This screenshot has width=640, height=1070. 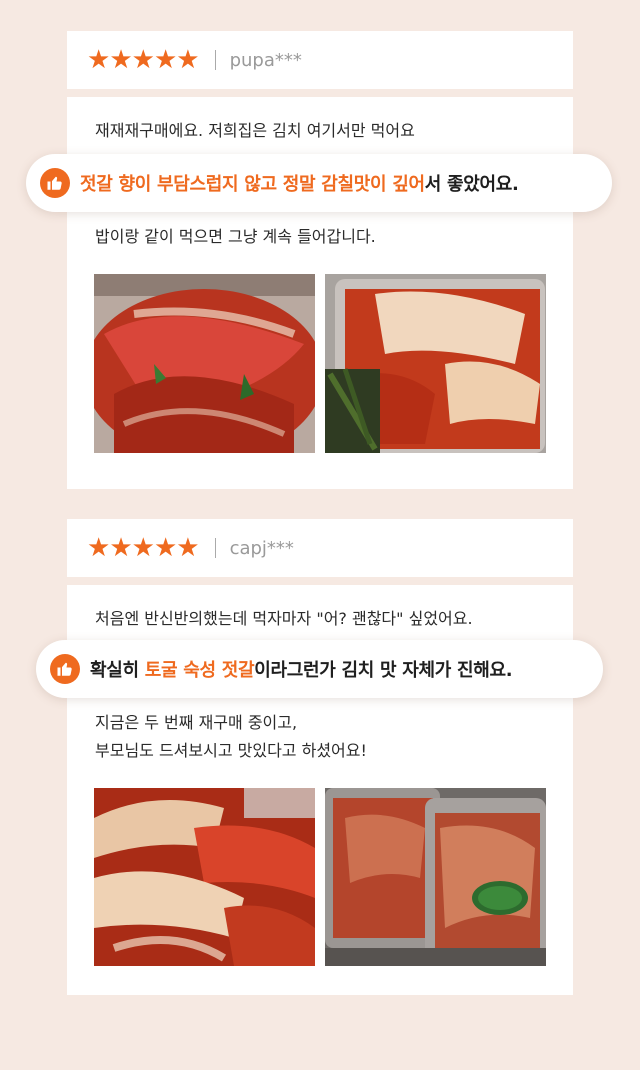 What do you see at coordinates (471, 184) in the screenshot?
I see `highlight-text: 서 좋았어요.` at bounding box center [471, 184].